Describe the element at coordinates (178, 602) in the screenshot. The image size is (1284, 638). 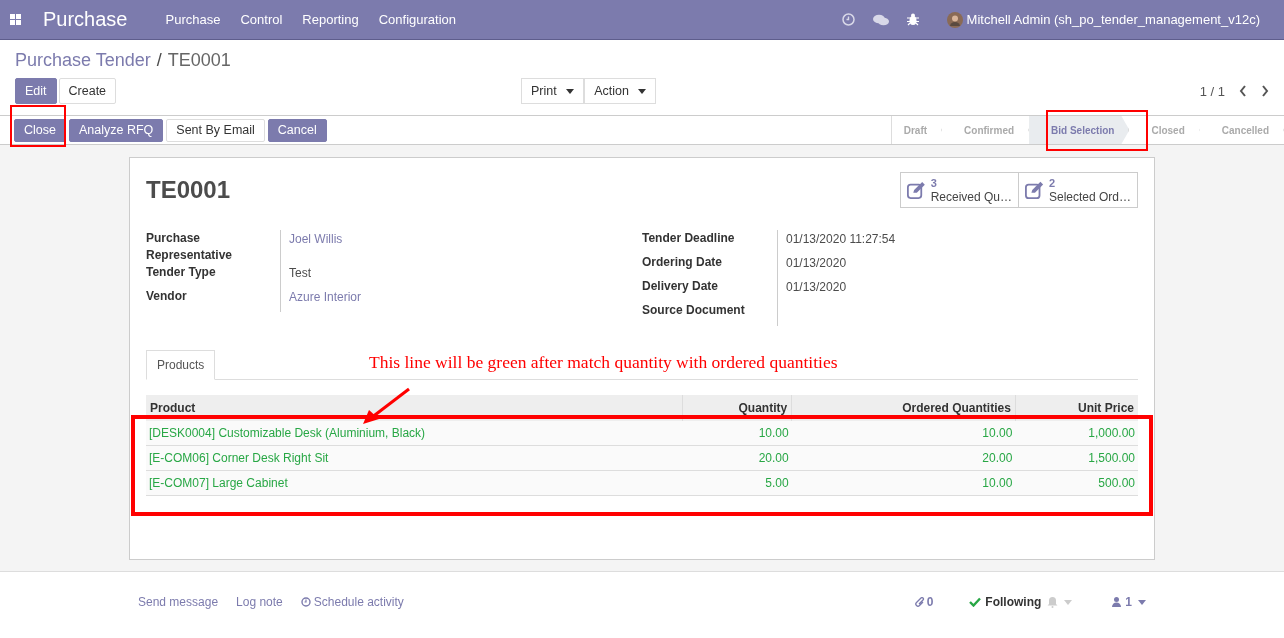
I see `send-message-link: Send message` at that location.